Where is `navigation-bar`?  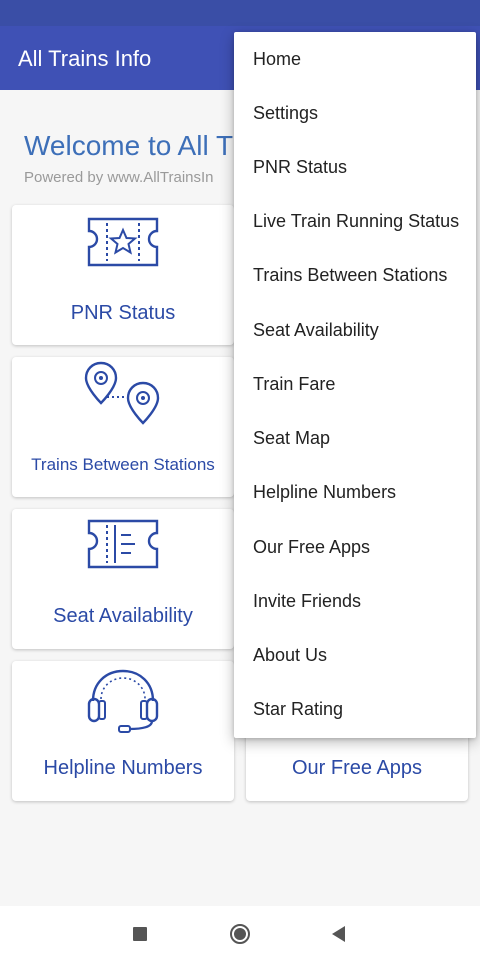
navigation-bar is located at coordinates (240, 933).